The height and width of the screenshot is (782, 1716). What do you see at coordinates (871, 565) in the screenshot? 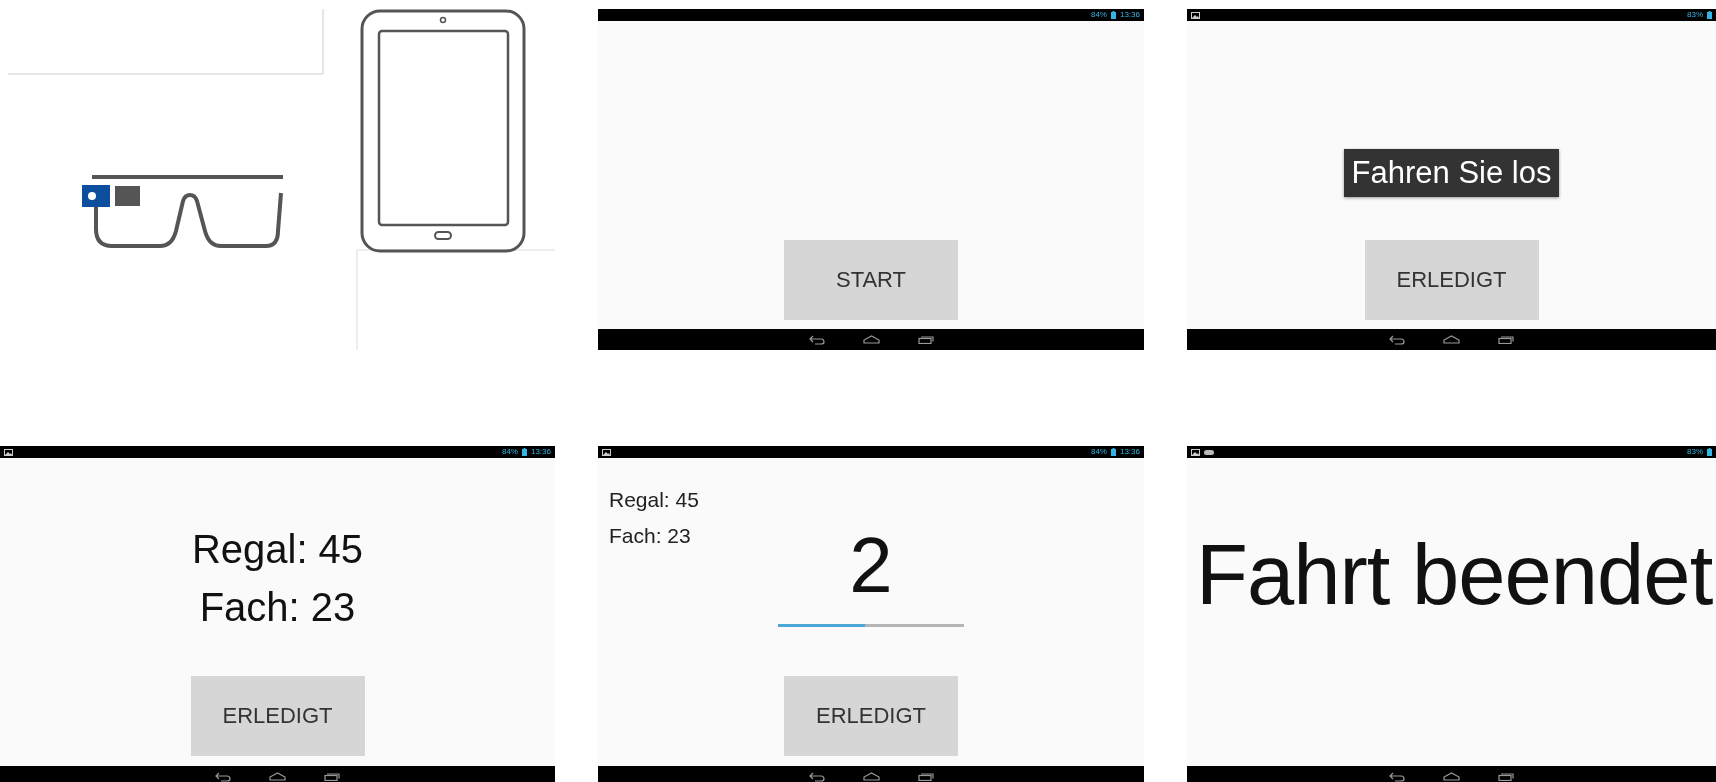
I see `countdown-number: 2` at bounding box center [871, 565].